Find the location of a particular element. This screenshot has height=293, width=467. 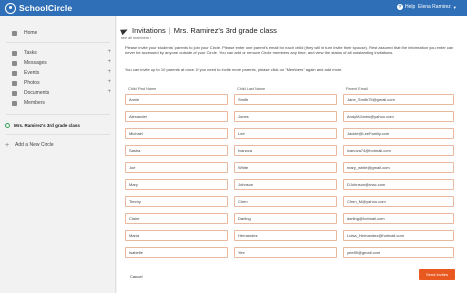

first-name-field: Timmy is located at coordinates (176, 201).